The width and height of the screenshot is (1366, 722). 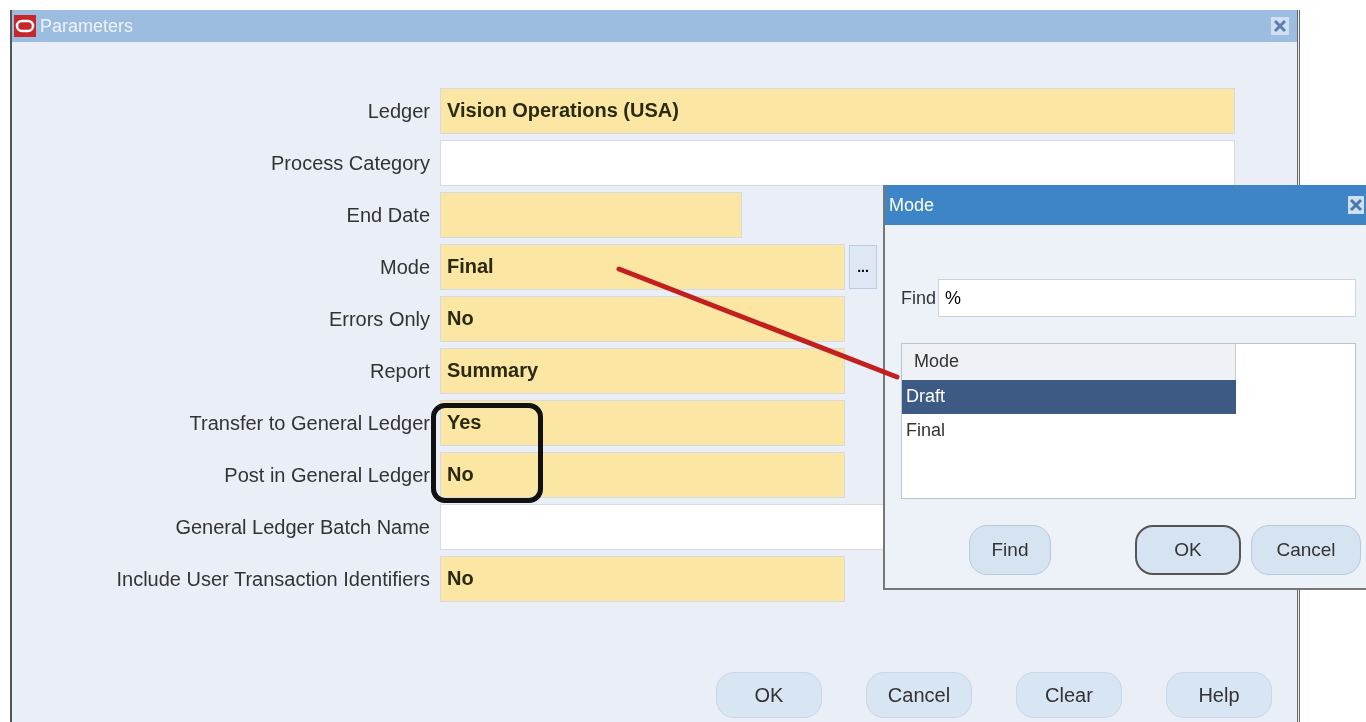 What do you see at coordinates (1010, 550) in the screenshot?
I see `dialog-button: Find` at bounding box center [1010, 550].